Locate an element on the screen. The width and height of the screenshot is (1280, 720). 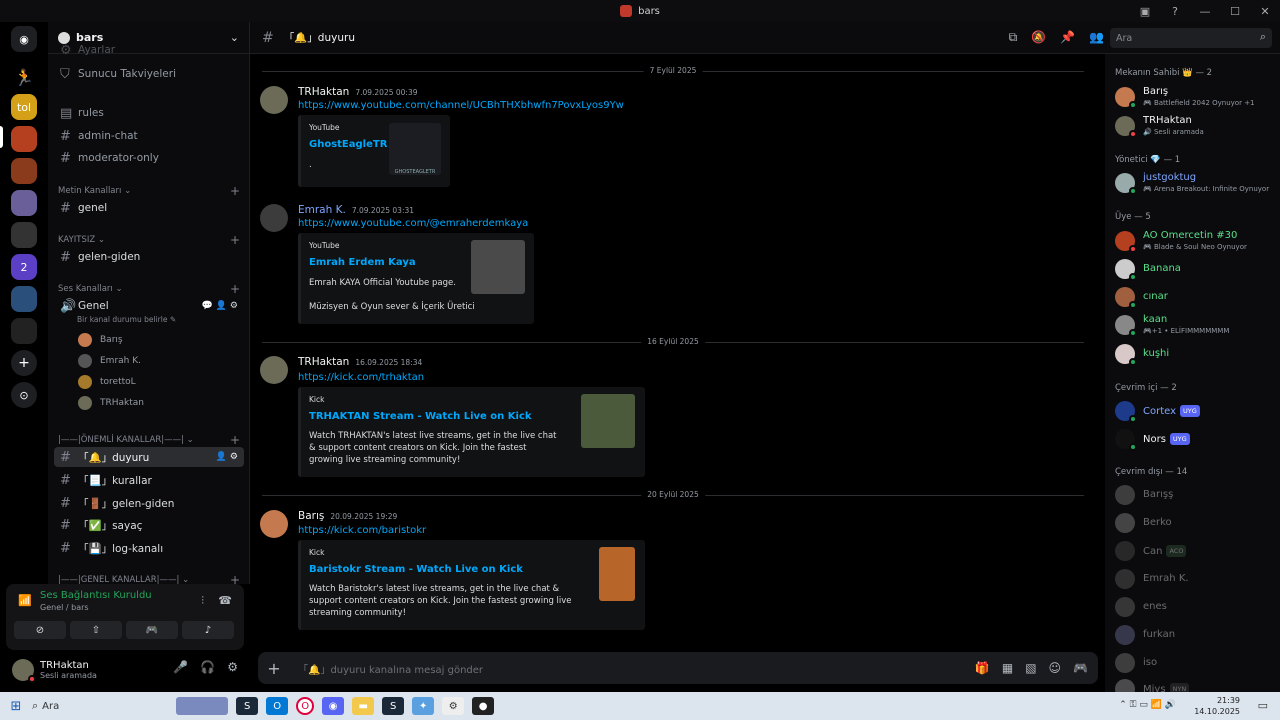
category-voice: Ses Kanalları ⌄ + is located at coordinates (149, 289).